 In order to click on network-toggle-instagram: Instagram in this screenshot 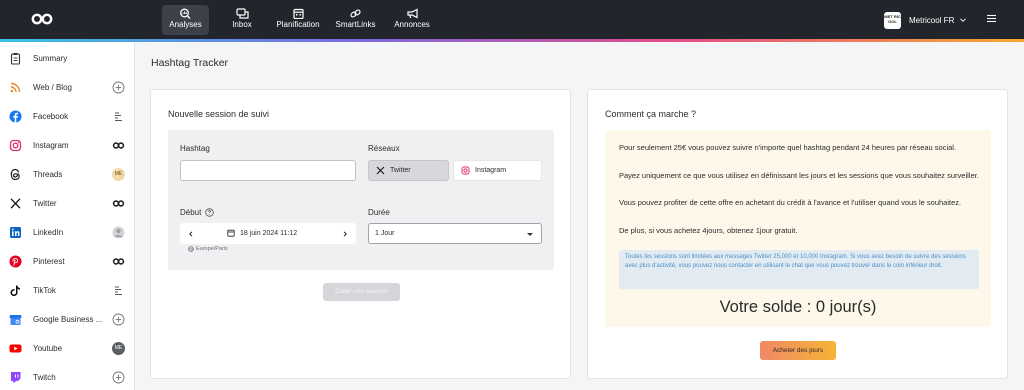, I will do `click(497, 170)`.